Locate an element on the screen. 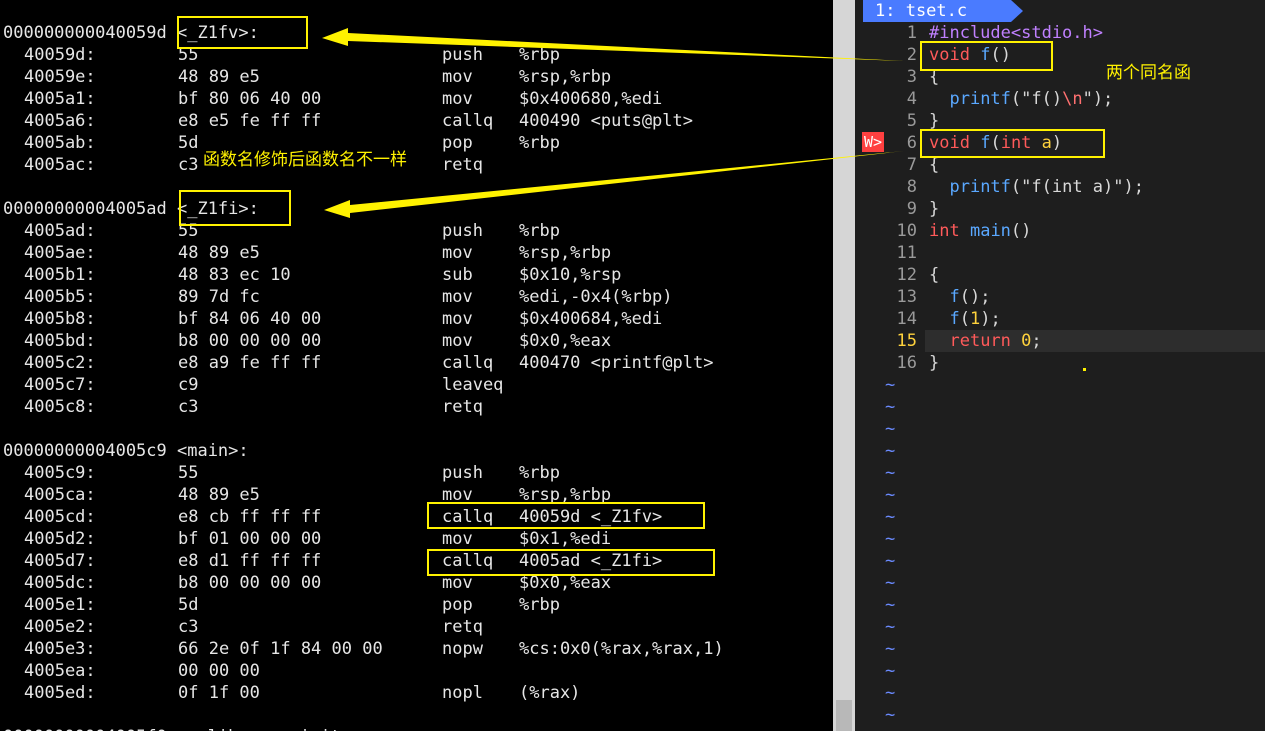 This screenshot has height=731, width=1265. instruction-address: 4005ae: is located at coordinates (60, 253).